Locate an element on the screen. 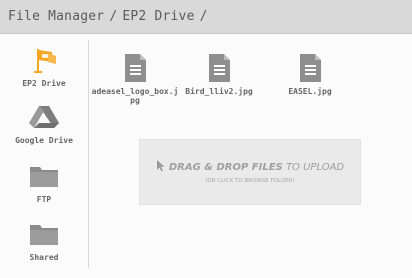  dropzone-title-strong: DRAG & DROP FILES is located at coordinates (225, 167).